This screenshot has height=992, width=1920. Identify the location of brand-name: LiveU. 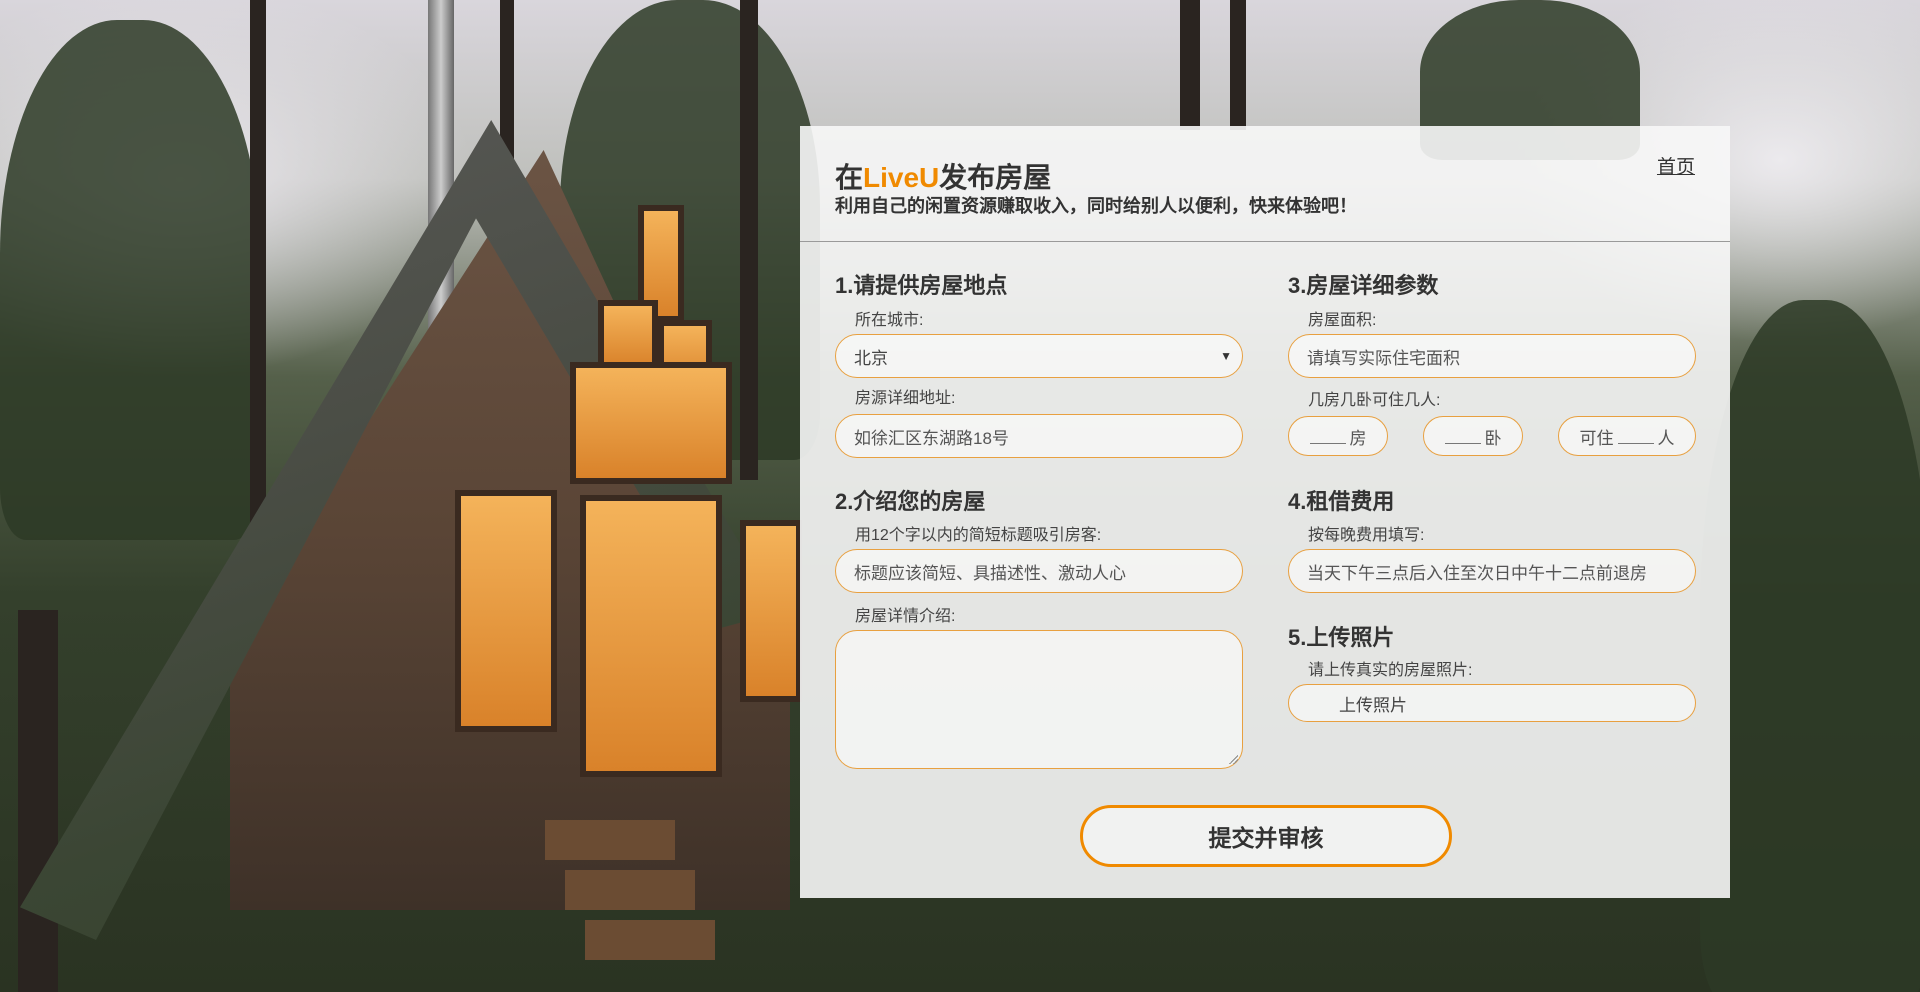
(901, 177).